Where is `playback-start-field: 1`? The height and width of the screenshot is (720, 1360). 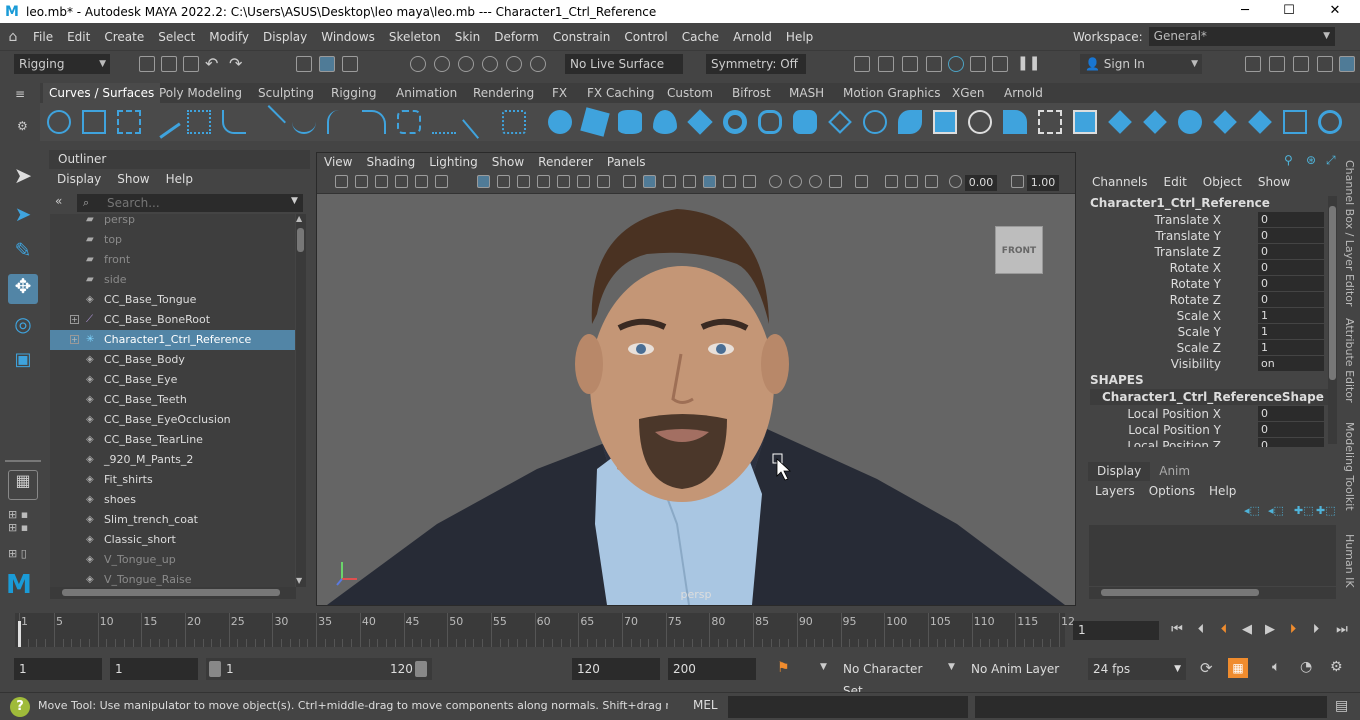 playback-start-field: 1 is located at coordinates (154, 669).